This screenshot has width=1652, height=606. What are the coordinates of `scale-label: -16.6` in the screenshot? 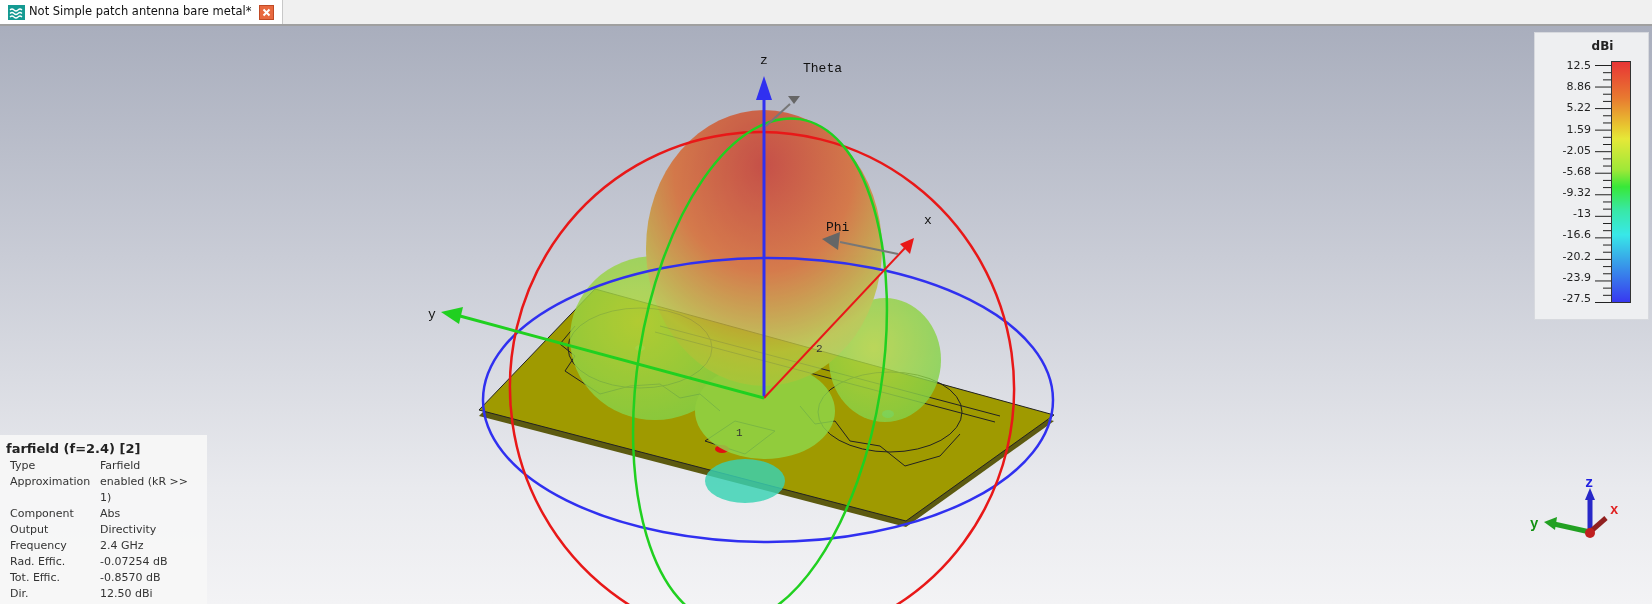 It's located at (1576, 235).